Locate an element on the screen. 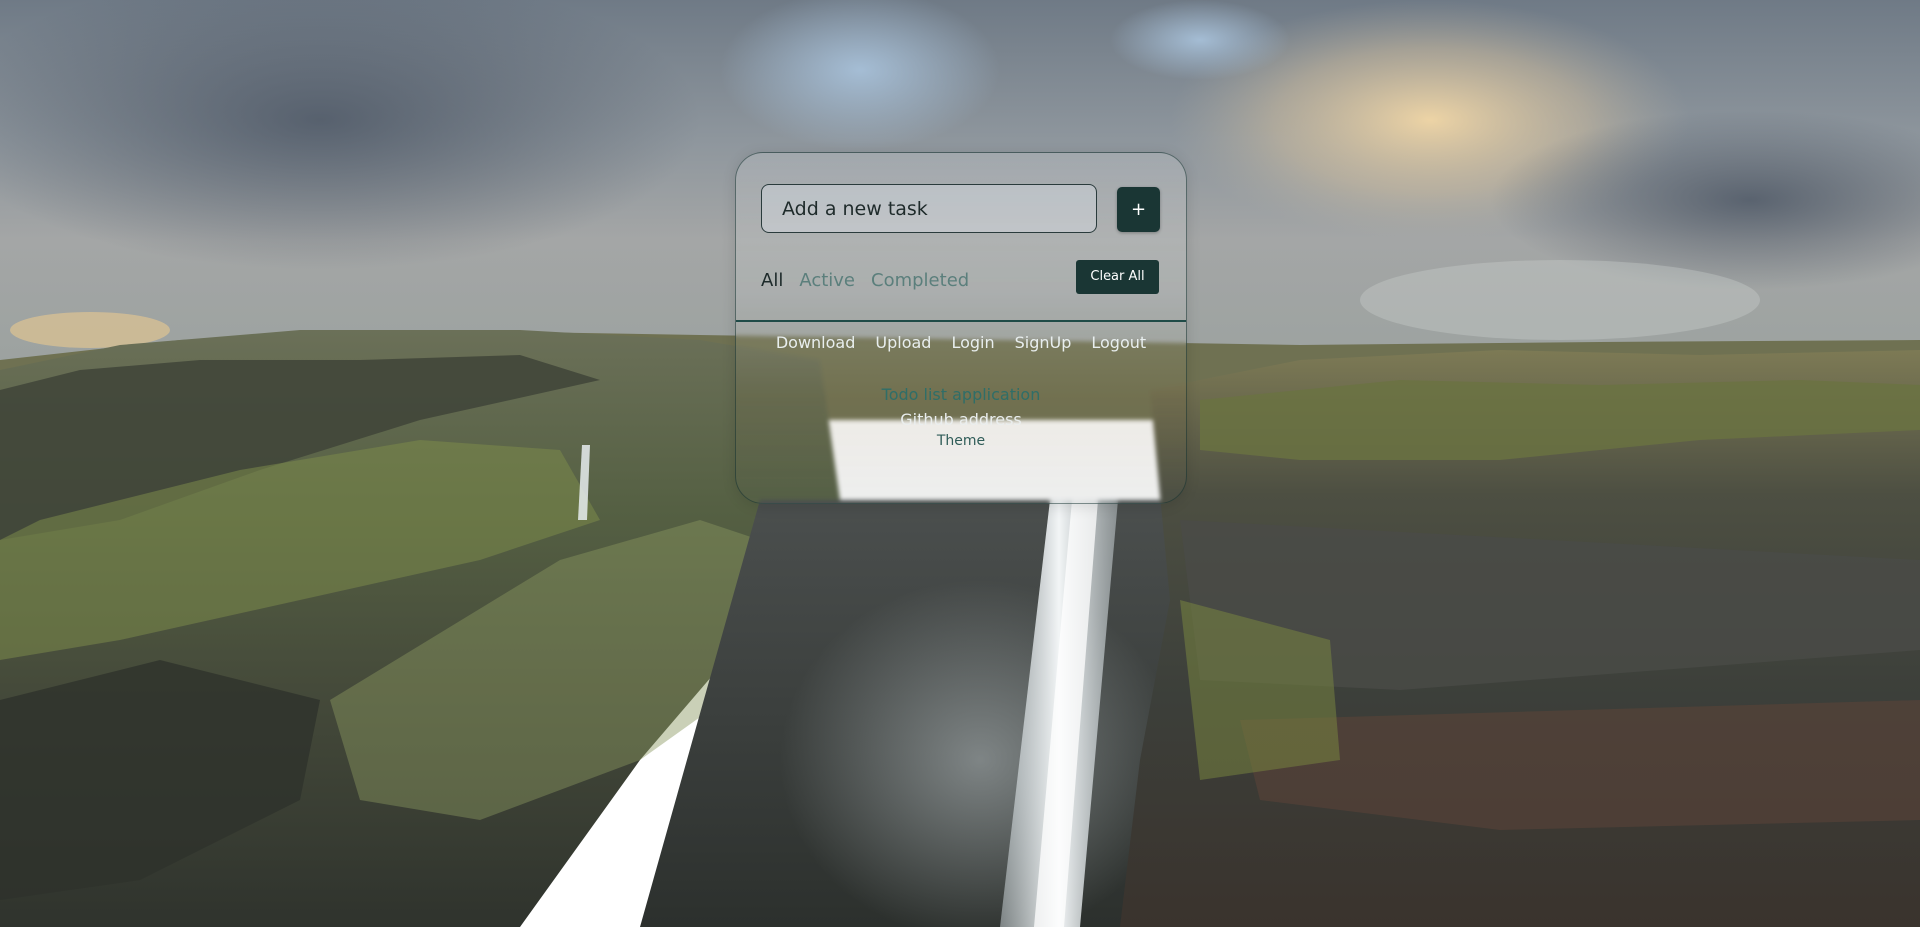 This screenshot has height=927, width=1920. filter-tabs: All Active Completed is located at coordinates (865, 280).